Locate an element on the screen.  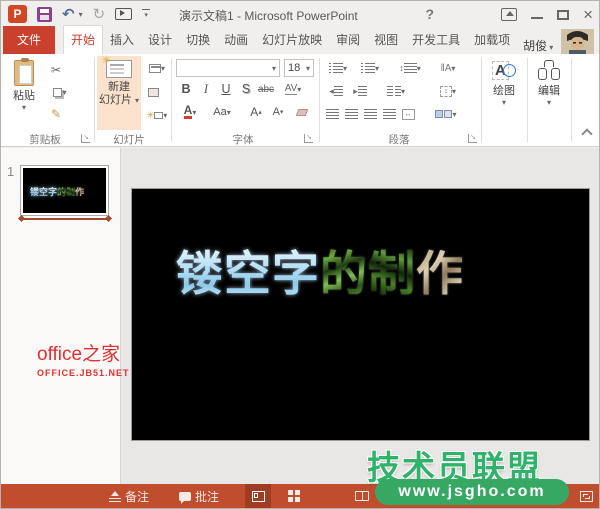
user-account: 胡俊 ▾ is located at coordinates (538, 45).